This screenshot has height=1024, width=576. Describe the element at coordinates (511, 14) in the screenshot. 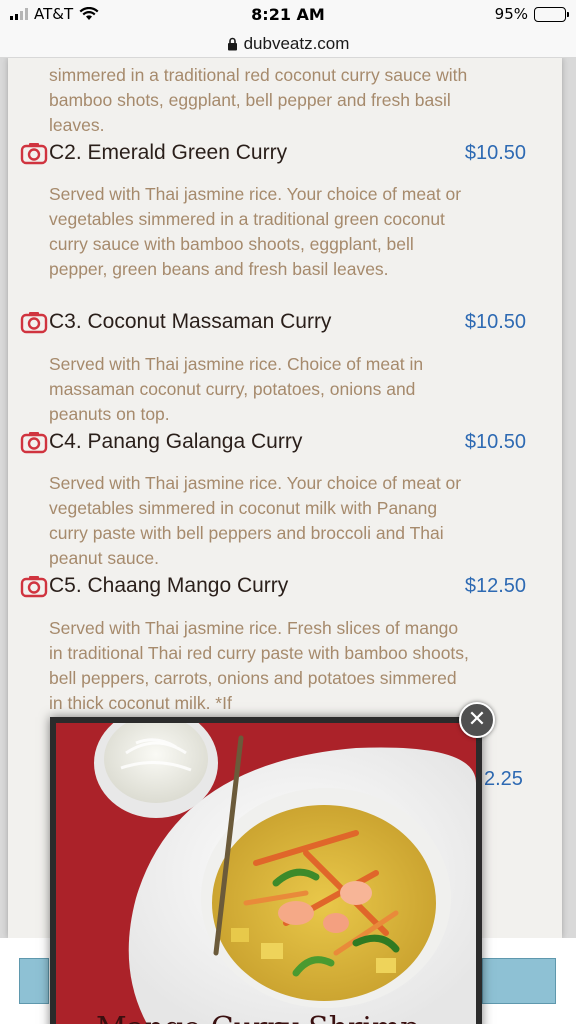

I see `battery-percent: 95%` at that location.